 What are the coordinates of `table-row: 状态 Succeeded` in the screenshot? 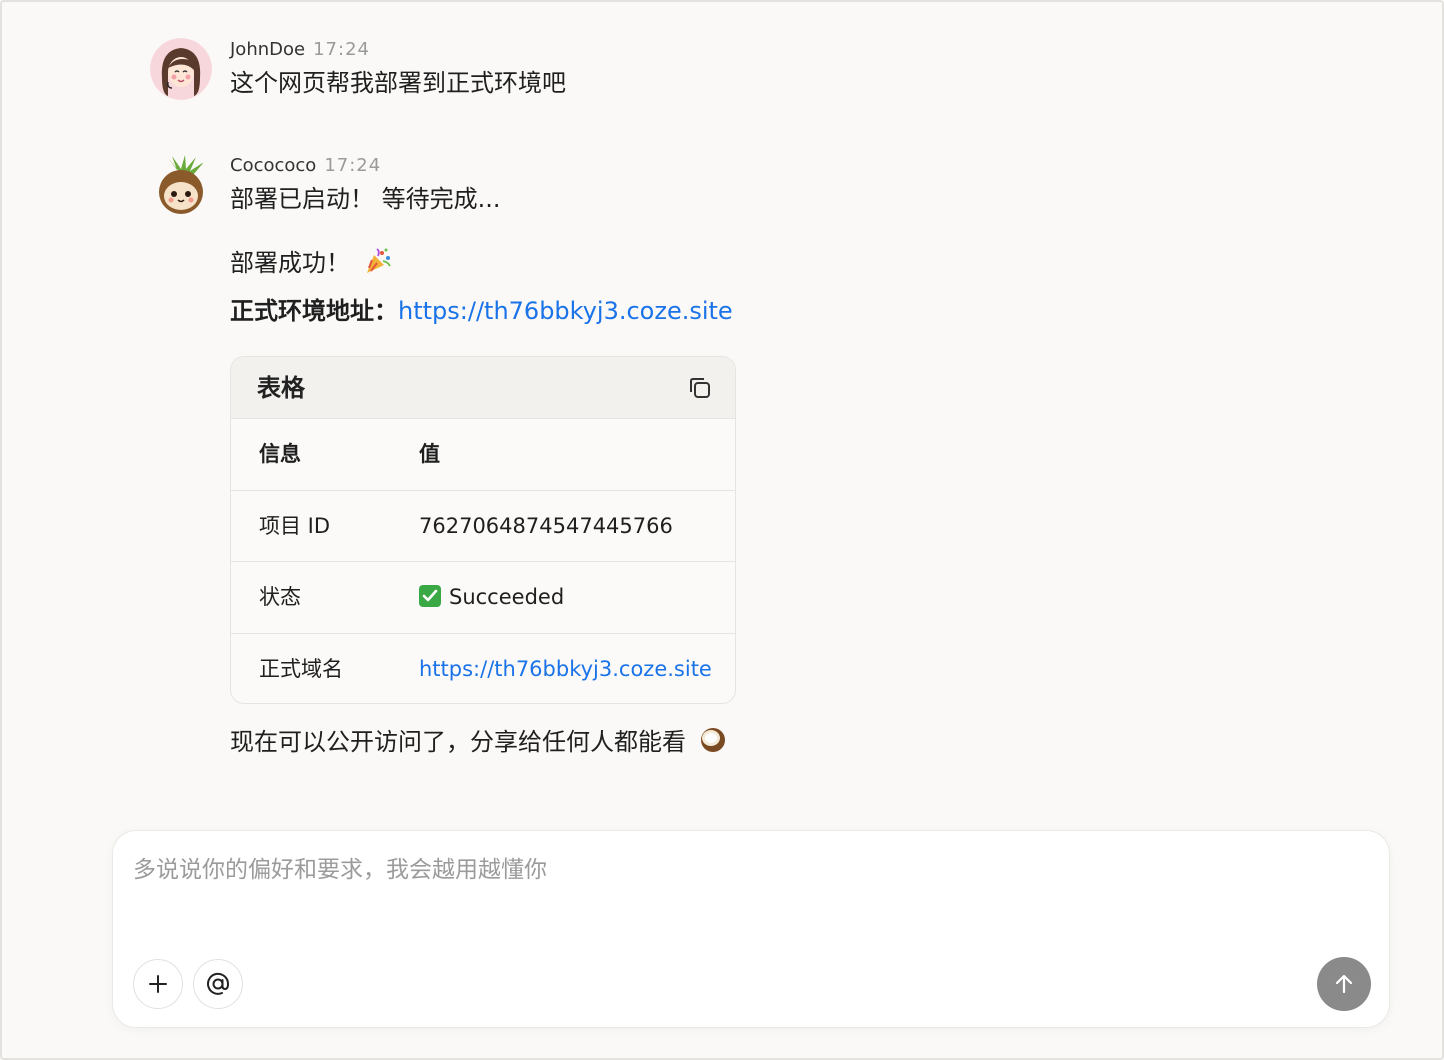 It's located at (483, 598).